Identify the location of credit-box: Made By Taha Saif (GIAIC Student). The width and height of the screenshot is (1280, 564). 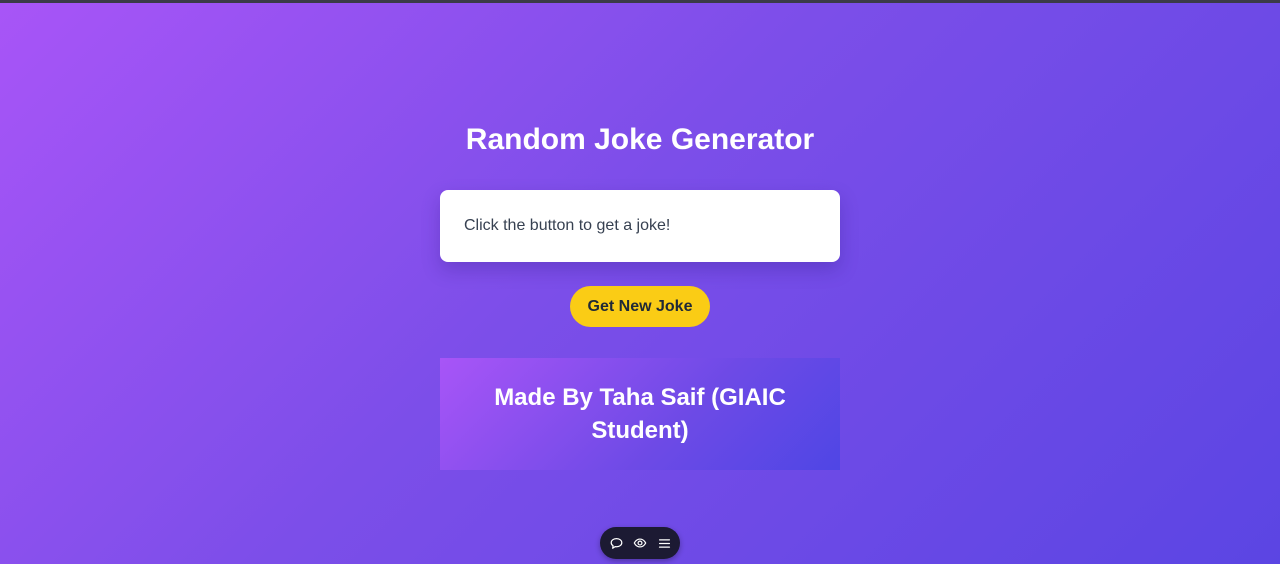
(640, 414).